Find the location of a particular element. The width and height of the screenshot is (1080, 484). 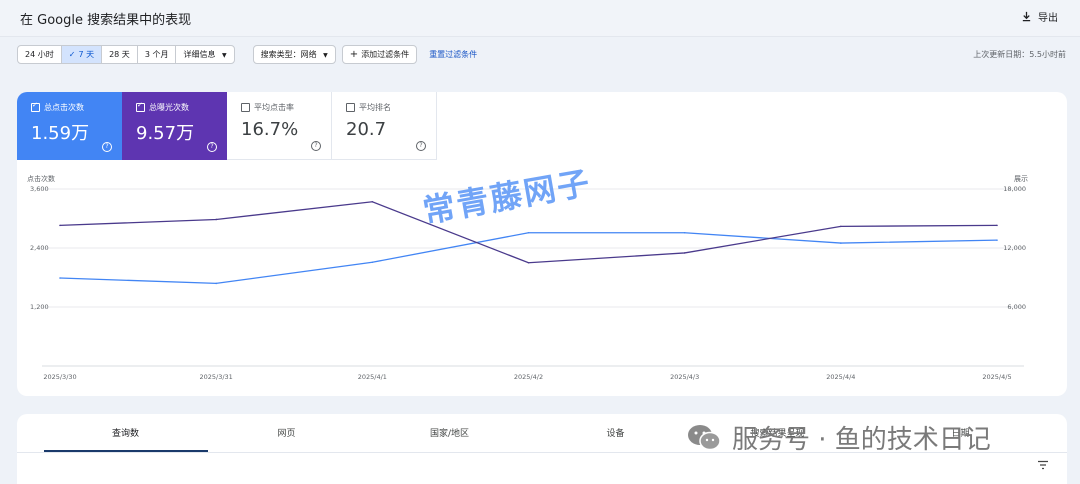

range-7d-label: 7 天 is located at coordinates (86, 54).